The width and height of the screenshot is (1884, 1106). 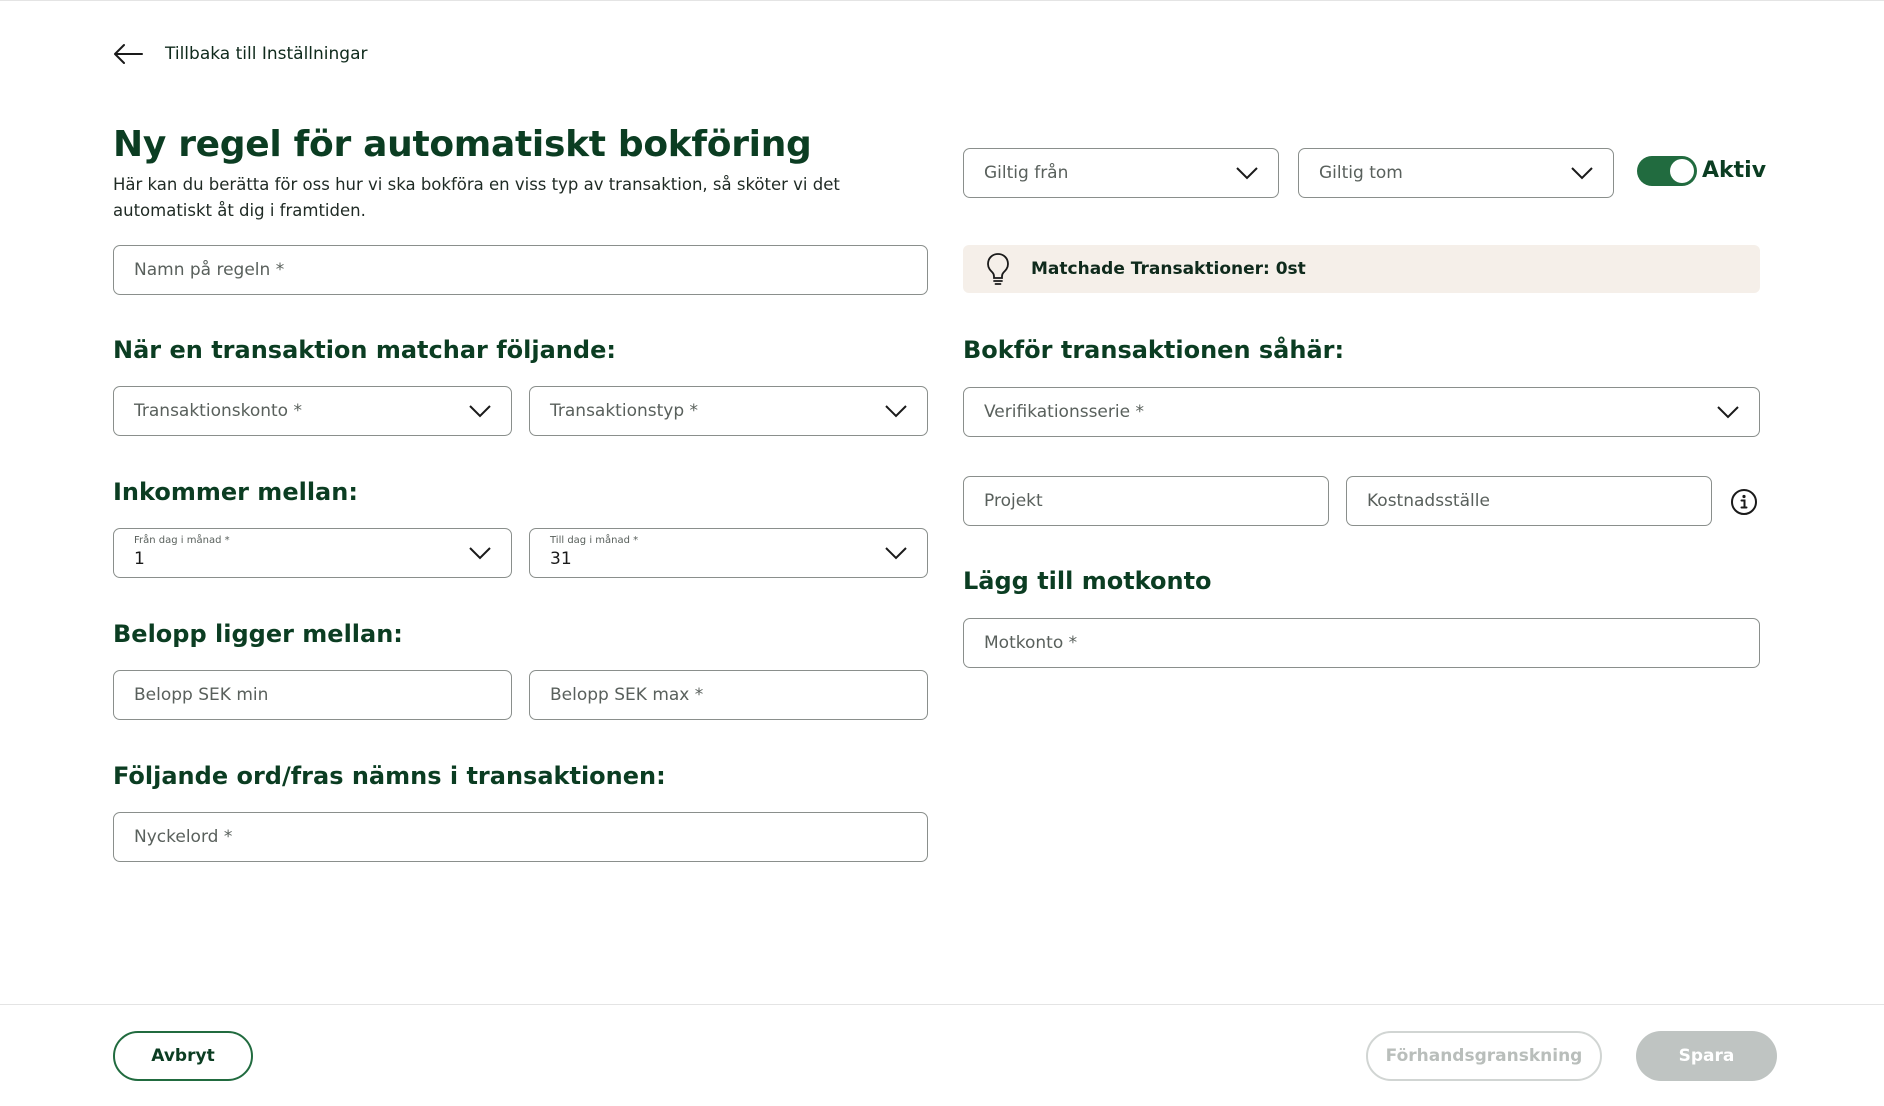 What do you see at coordinates (1013, 501) in the screenshot?
I see `project-placeholder: Projekt` at bounding box center [1013, 501].